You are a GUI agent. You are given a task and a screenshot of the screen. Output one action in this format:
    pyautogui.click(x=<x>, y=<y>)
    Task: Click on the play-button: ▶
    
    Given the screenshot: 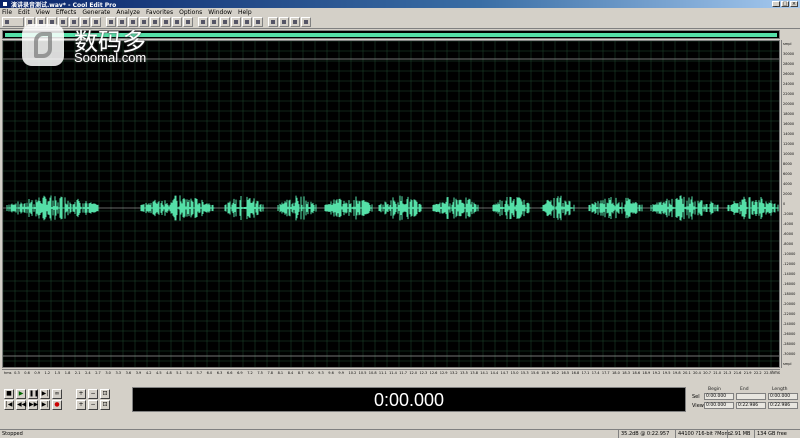 What is the action you would take?
    pyautogui.click(x=21, y=394)
    